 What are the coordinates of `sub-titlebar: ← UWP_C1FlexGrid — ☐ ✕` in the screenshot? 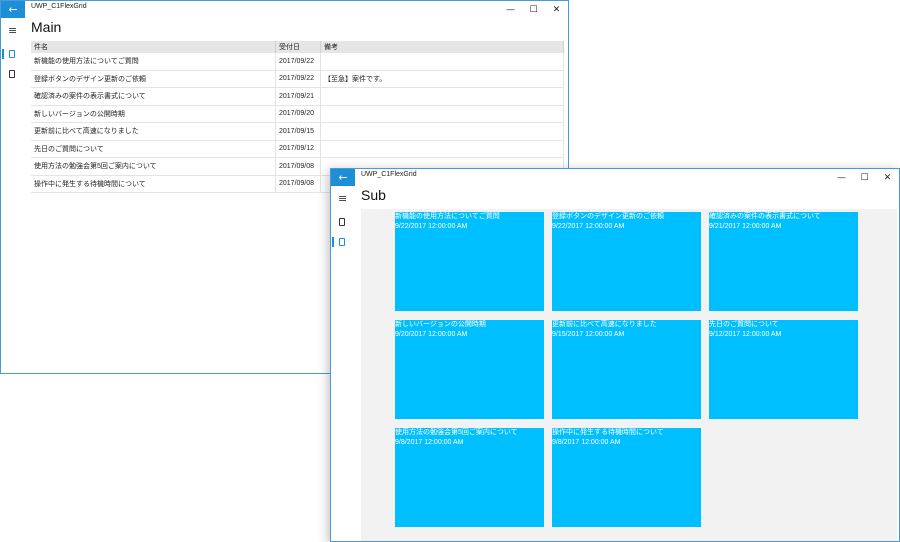 It's located at (615, 177).